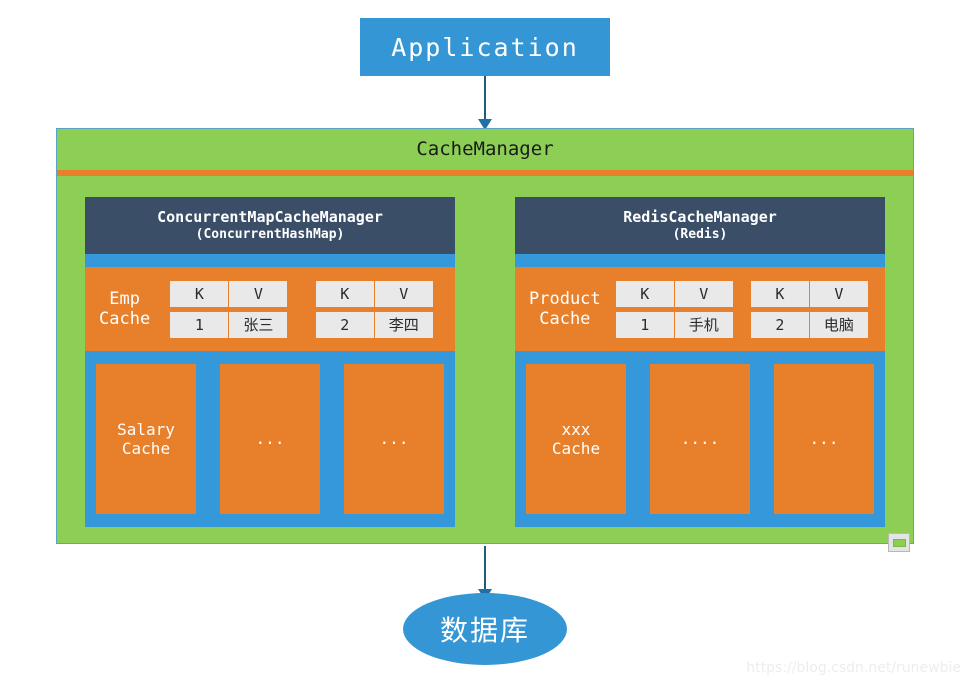  Describe the element at coordinates (742, 309) in the screenshot. I see `kv-tables: K V 1 手机 K V 2 电脑` at that location.